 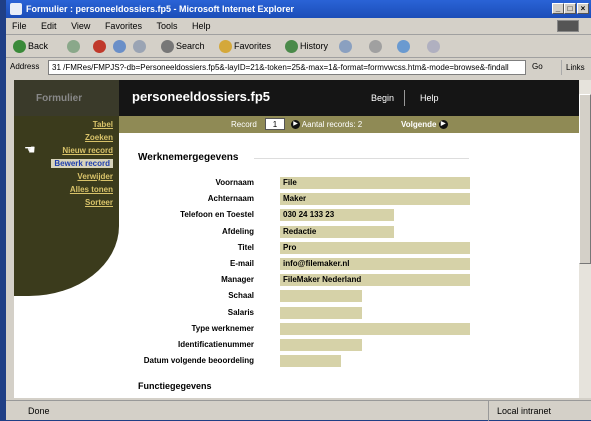 I want to click on begin-link: Begin, so click(x=382, y=98).